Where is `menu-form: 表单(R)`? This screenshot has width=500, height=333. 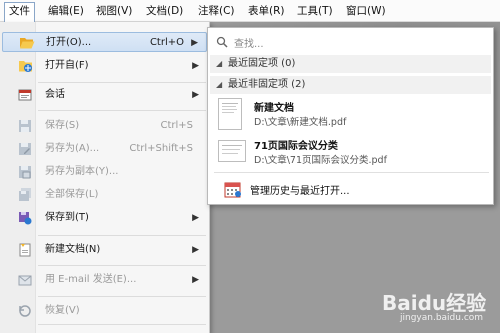
menu-form: 表单(R) is located at coordinates (266, 11).